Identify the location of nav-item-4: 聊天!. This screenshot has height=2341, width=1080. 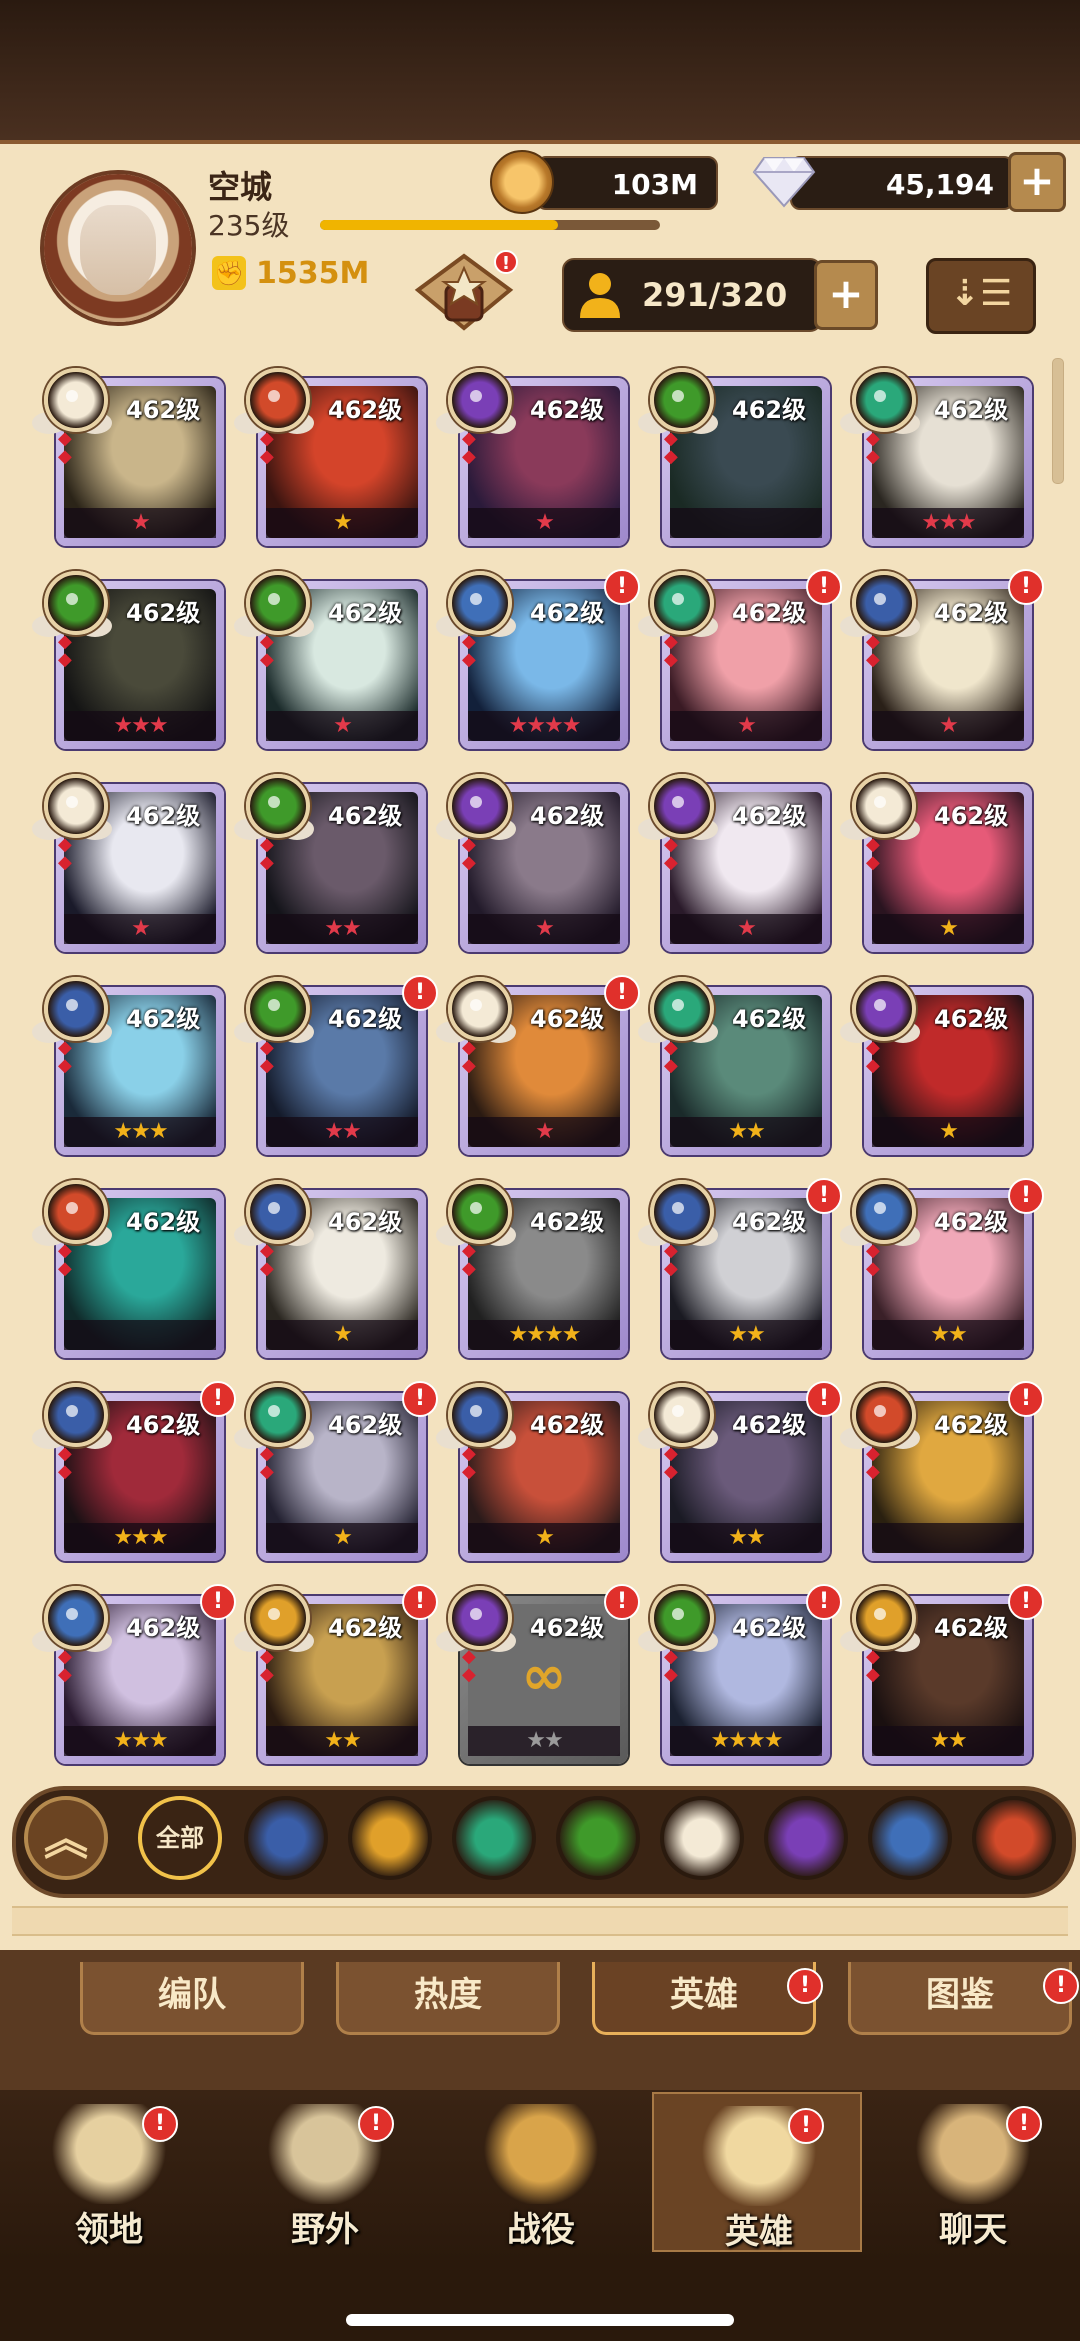
(973, 2172).